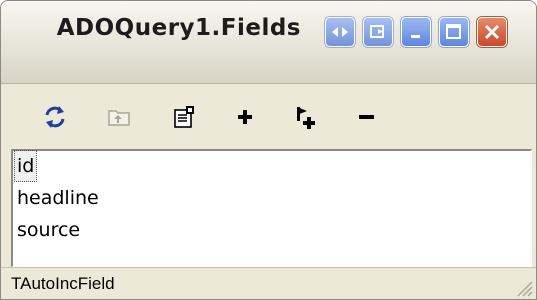  Describe the element at coordinates (178, 28) in the screenshot. I see `window-title: ADOQuery1.Fields` at that location.